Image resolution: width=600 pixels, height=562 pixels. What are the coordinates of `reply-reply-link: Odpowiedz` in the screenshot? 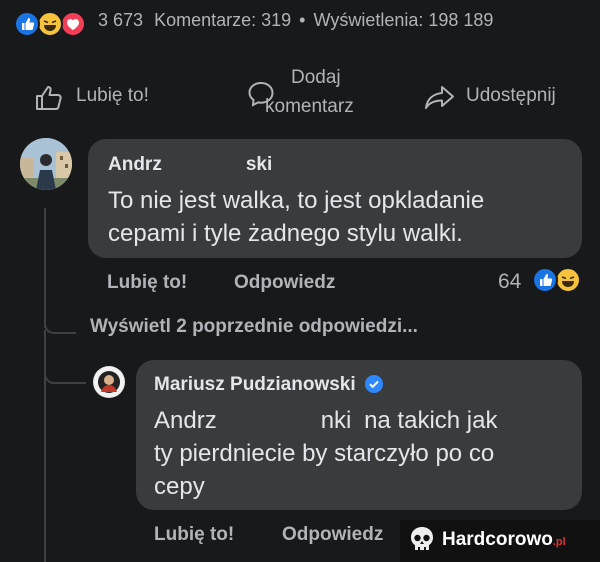 It's located at (332, 535).